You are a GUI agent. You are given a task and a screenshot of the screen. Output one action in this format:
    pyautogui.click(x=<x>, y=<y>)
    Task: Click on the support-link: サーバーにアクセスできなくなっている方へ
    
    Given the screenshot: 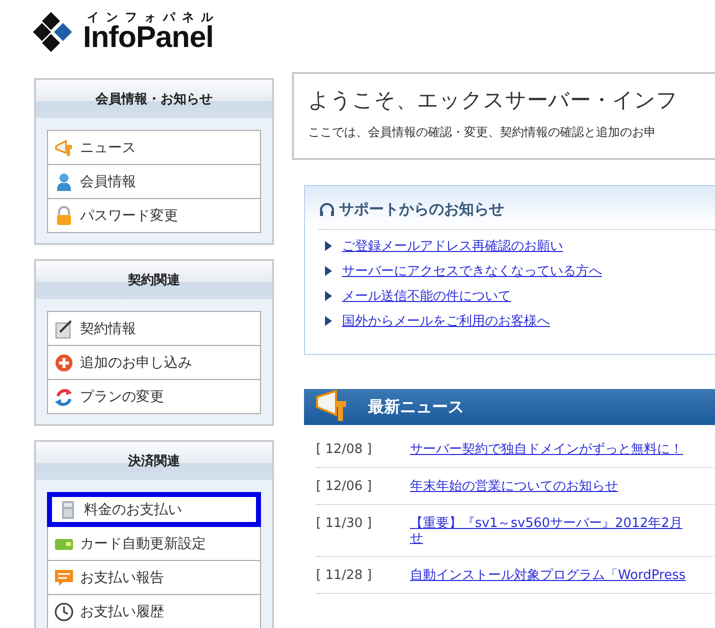 What is the action you would take?
    pyautogui.click(x=472, y=271)
    